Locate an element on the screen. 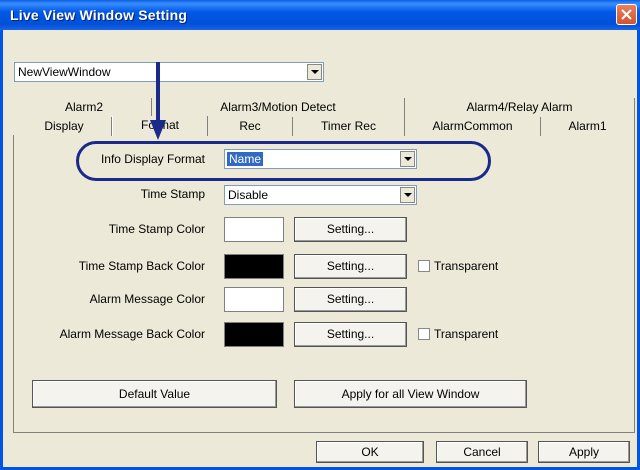 The image size is (640, 470). alarm-message-back-color-swatch is located at coordinates (254, 334).